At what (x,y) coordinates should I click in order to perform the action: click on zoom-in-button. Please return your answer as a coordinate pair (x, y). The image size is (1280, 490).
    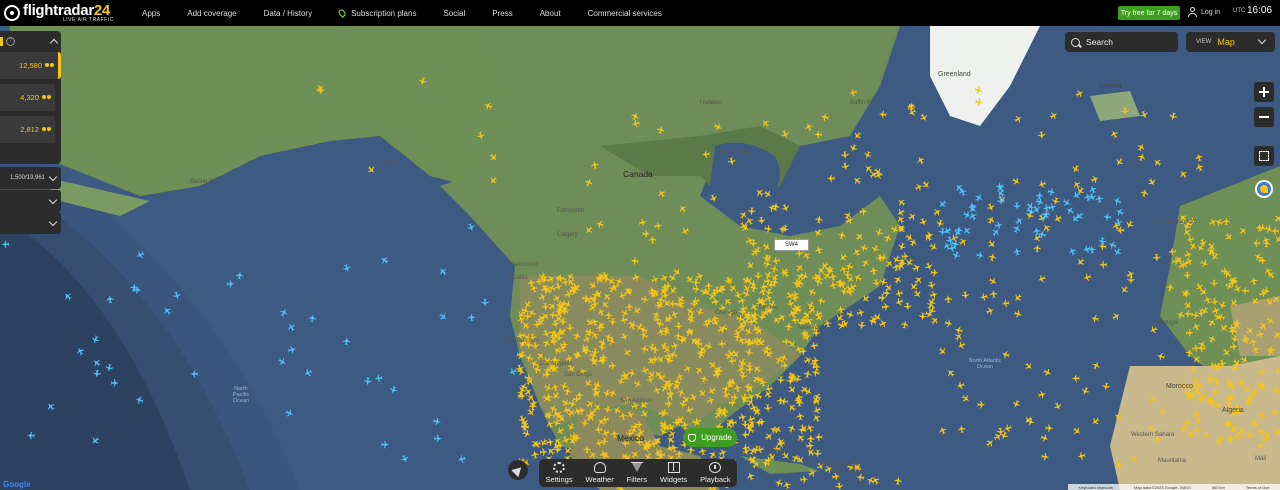
    Looking at the image, I should click on (1264, 92).